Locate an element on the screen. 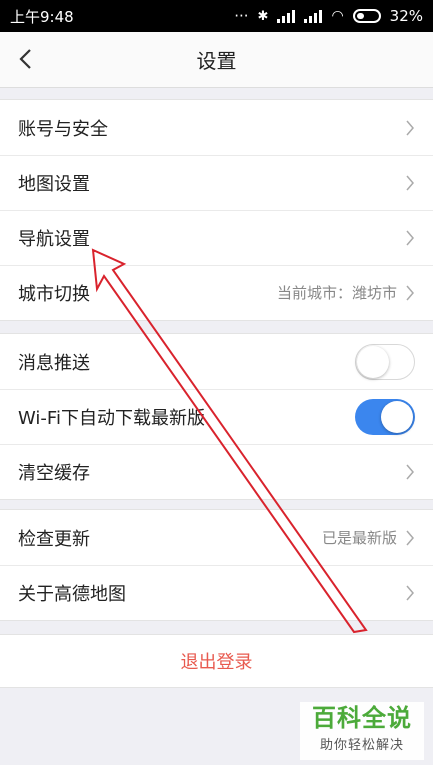 This screenshot has width=433, height=765. row-push-notifications: 消息推送 is located at coordinates (216, 361).